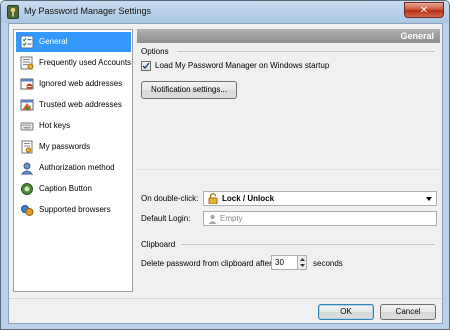 The image size is (450, 330). What do you see at coordinates (231, 218) in the screenshot?
I see `default-login-placeholder: Empty` at bounding box center [231, 218].